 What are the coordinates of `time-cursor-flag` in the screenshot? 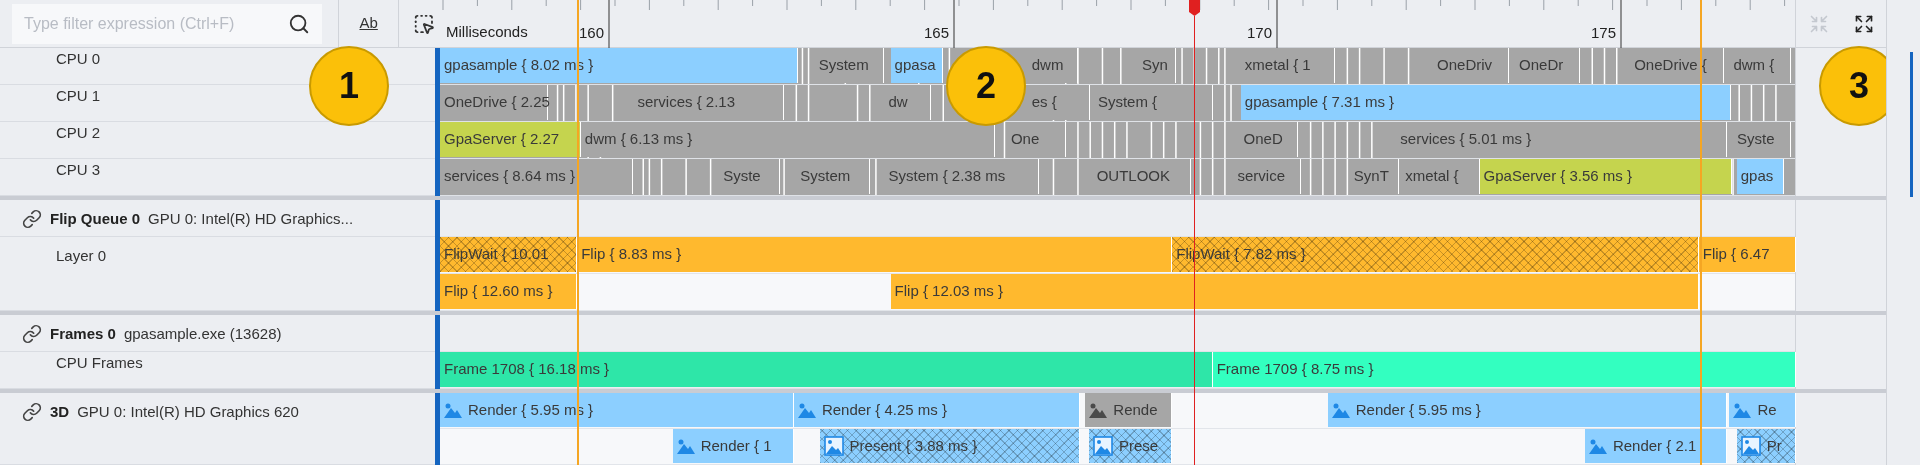 It's located at (1194, 8).